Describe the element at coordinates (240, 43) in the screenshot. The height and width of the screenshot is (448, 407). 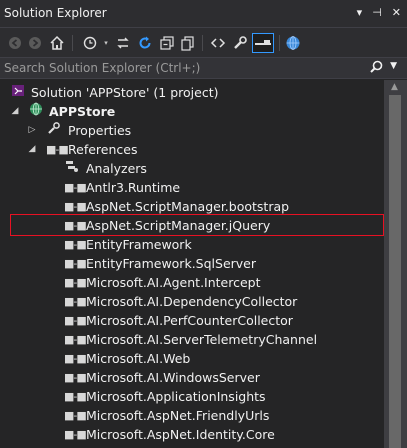
I see `properties-icon` at that location.